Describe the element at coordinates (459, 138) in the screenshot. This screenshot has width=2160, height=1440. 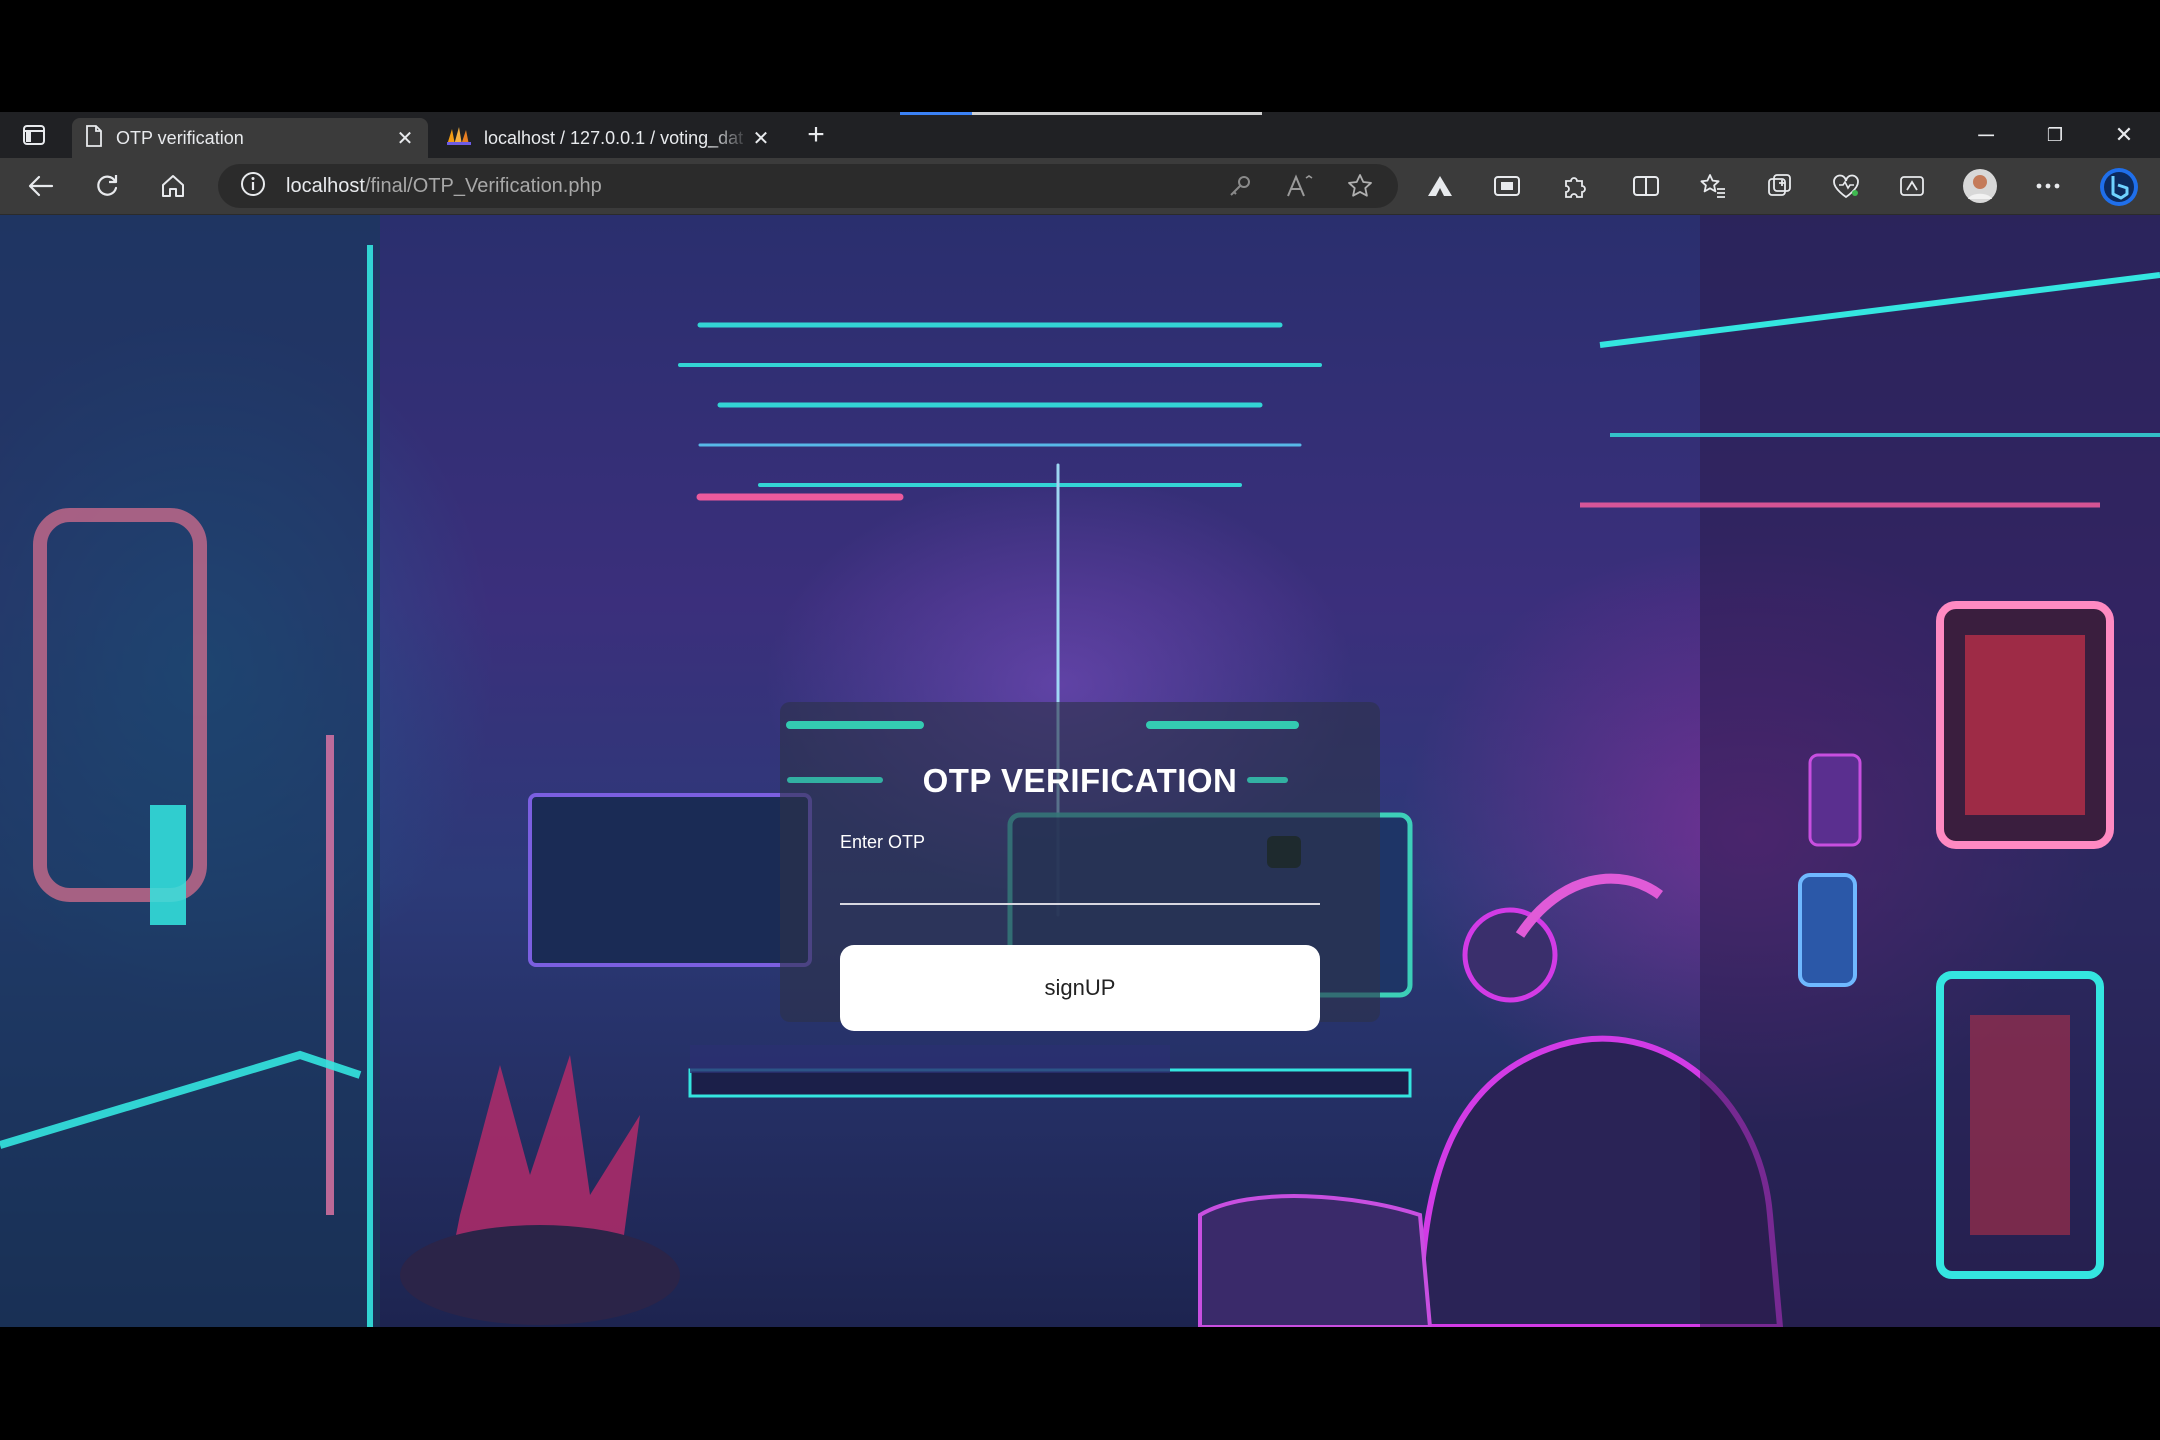
I see `phpmyadmin-icon` at that location.